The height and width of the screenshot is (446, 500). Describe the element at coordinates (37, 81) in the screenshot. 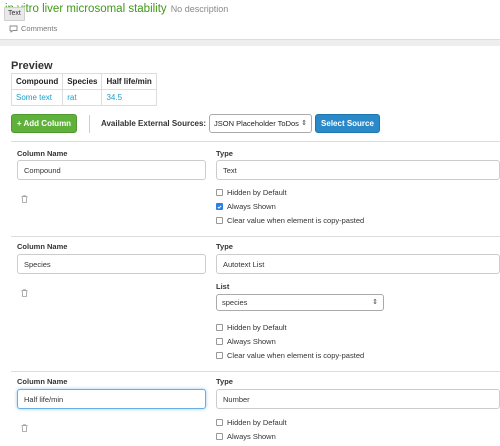

I see `preview-header-cell: Compound` at that location.